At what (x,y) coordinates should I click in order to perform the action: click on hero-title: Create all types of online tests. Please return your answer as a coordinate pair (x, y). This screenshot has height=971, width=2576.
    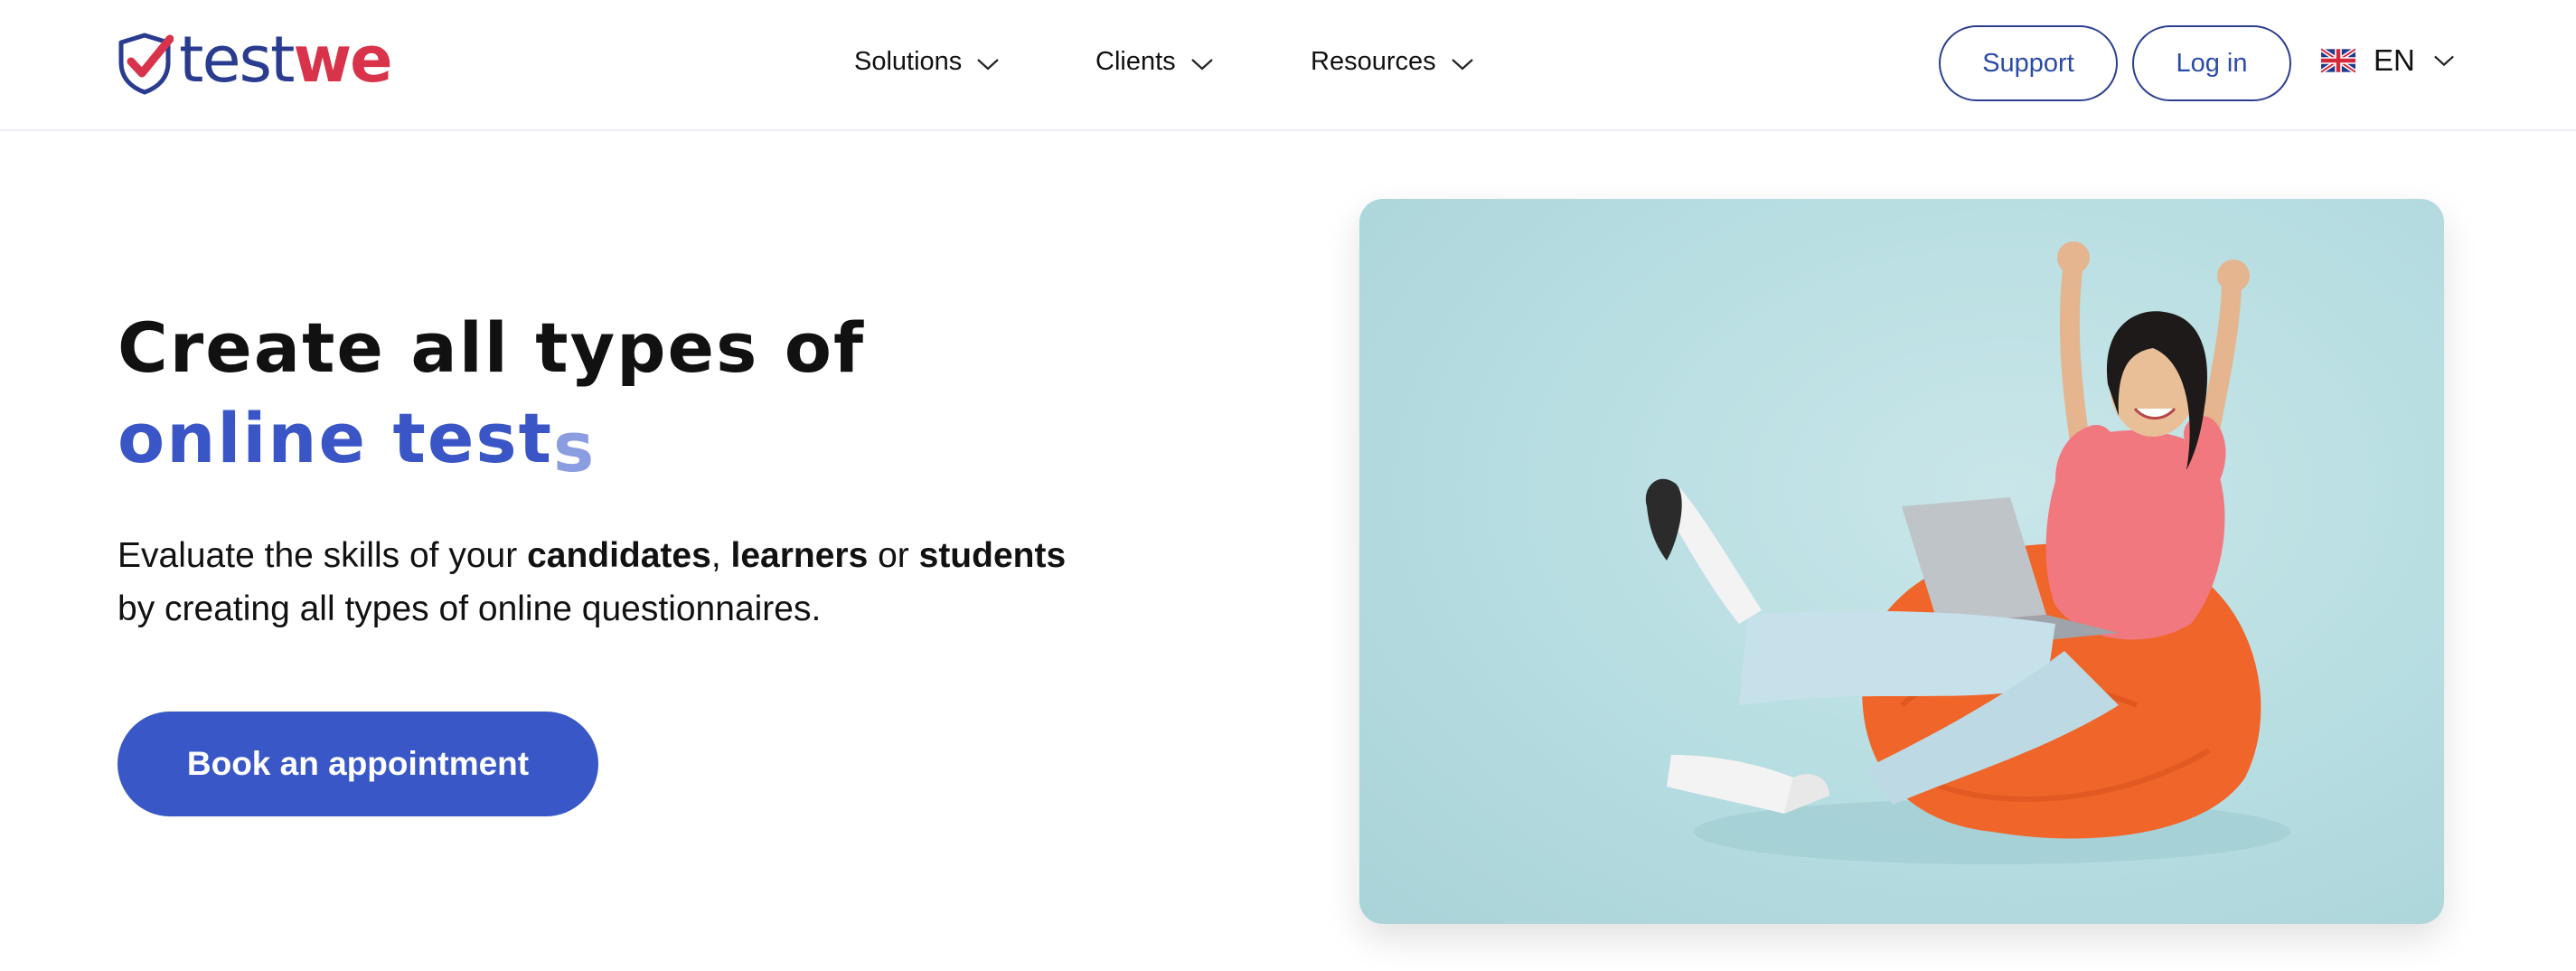
    Looking at the image, I should click on (492, 395).